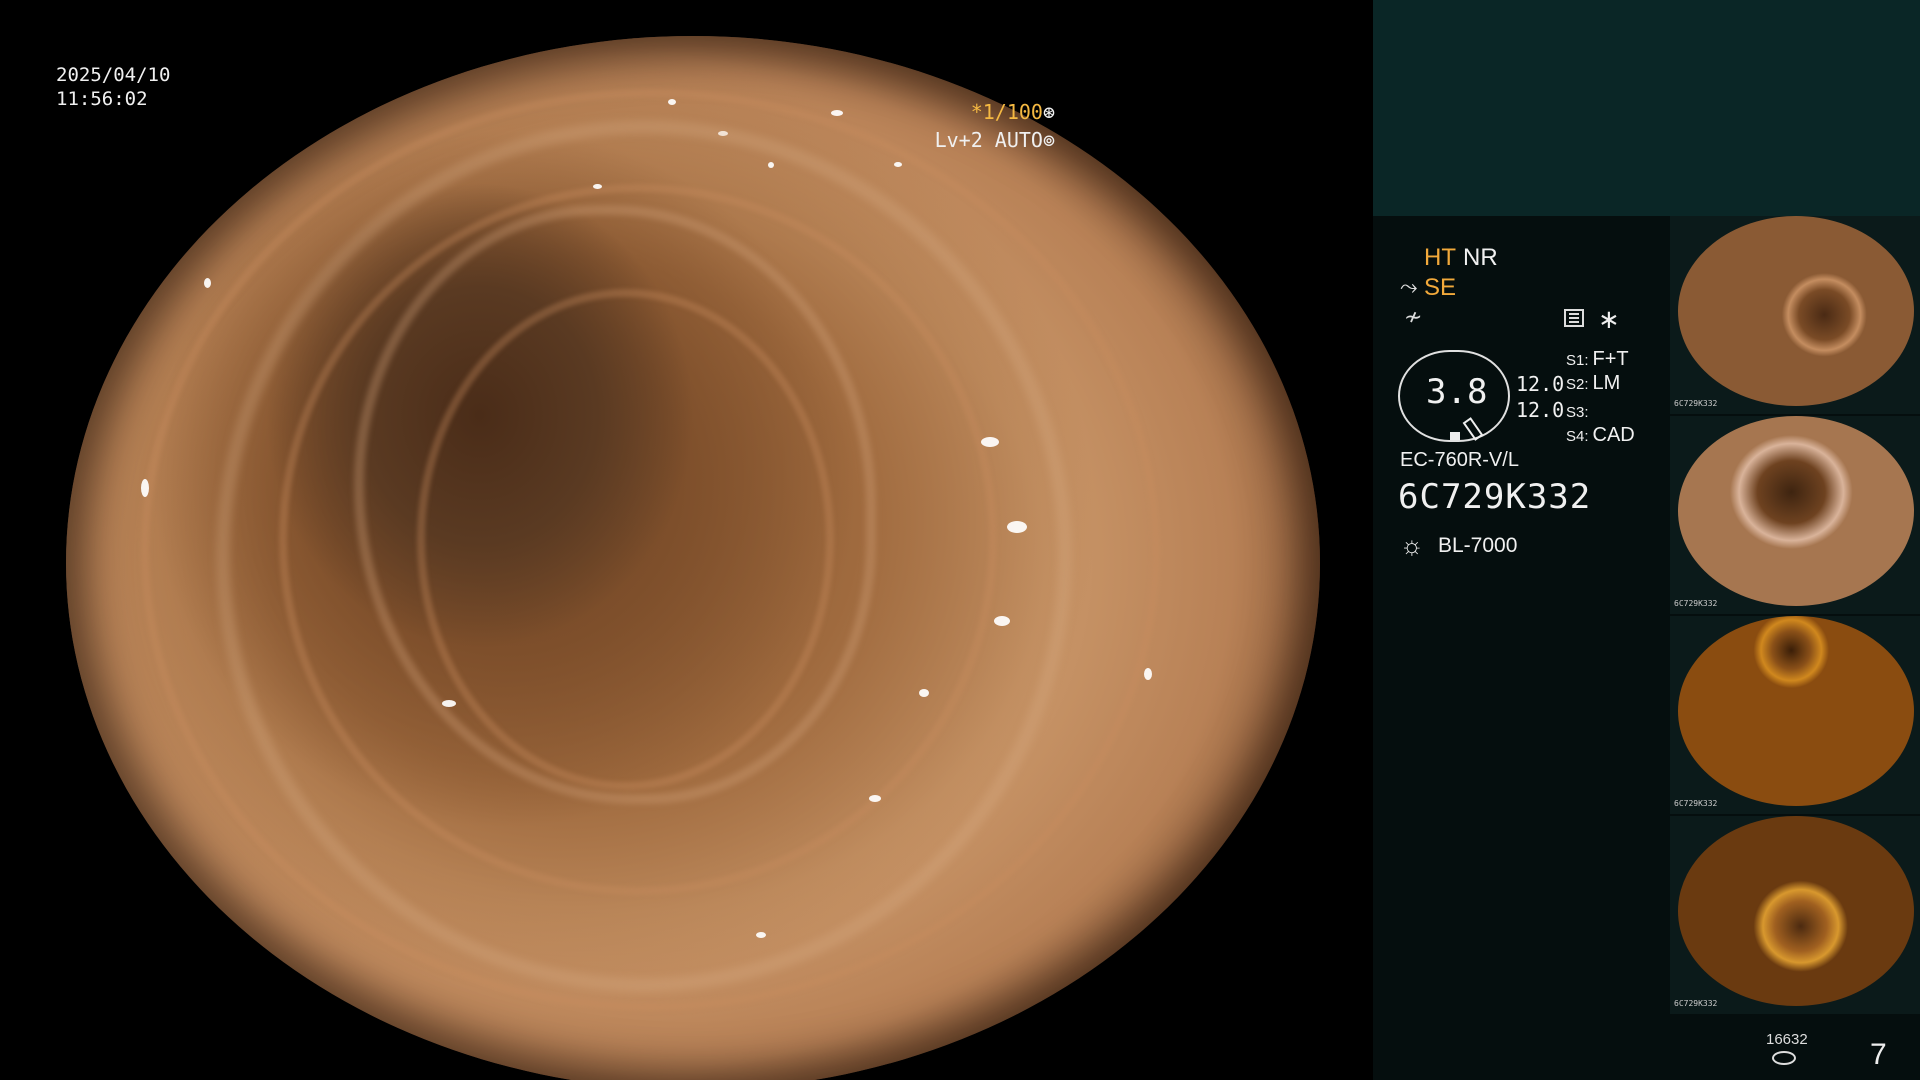 The image size is (1920, 1080). Describe the element at coordinates (1048, 112) in the screenshot. I see `aperture-icon: ⊛` at that location.